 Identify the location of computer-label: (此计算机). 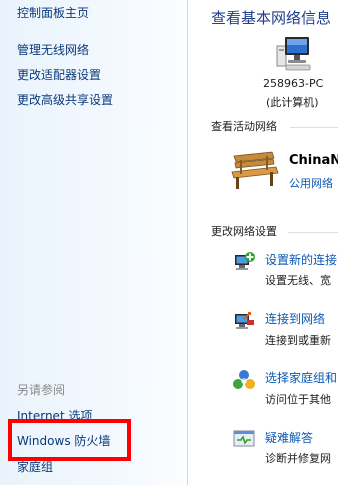
(292, 102).